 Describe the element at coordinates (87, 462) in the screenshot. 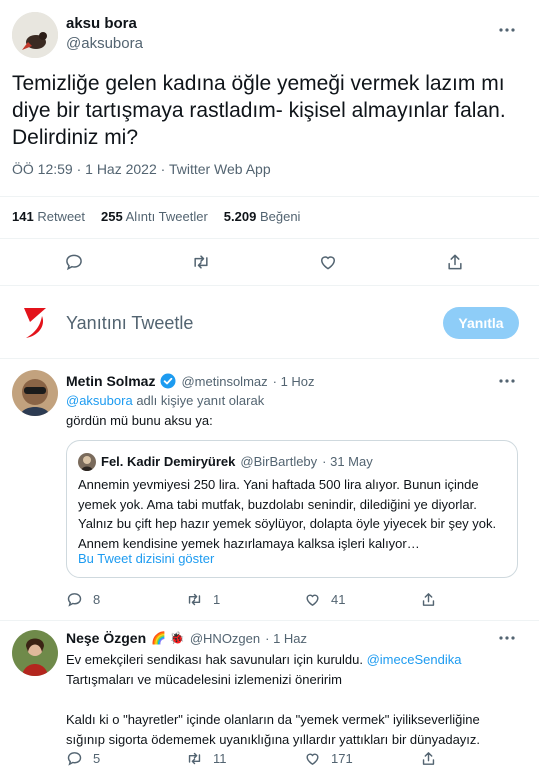

I see `quote-avatar` at that location.